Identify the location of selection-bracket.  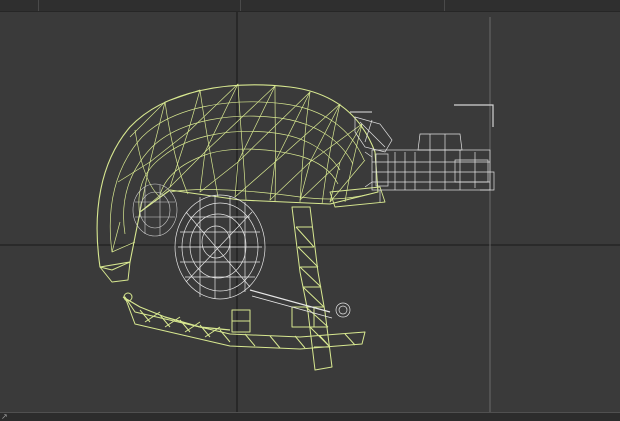
(474, 115).